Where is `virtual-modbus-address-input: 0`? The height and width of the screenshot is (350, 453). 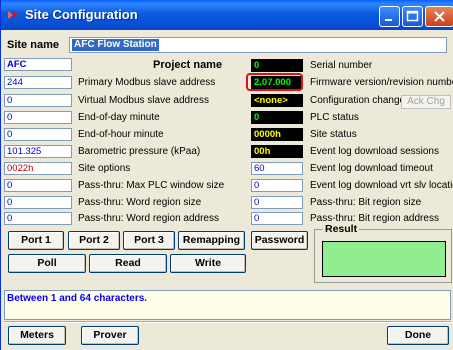 virtual-modbus-address-input: 0 is located at coordinates (38, 100).